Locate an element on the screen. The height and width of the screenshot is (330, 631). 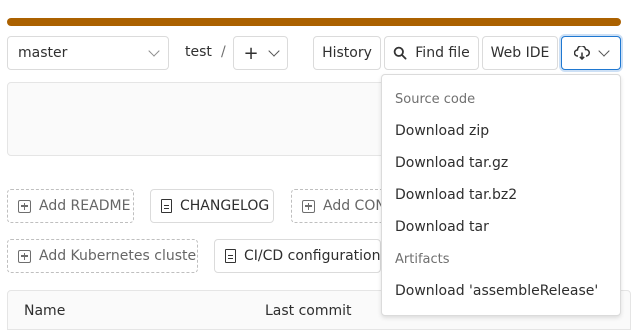
download-tar-item: Download tar is located at coordinates (442, 227).